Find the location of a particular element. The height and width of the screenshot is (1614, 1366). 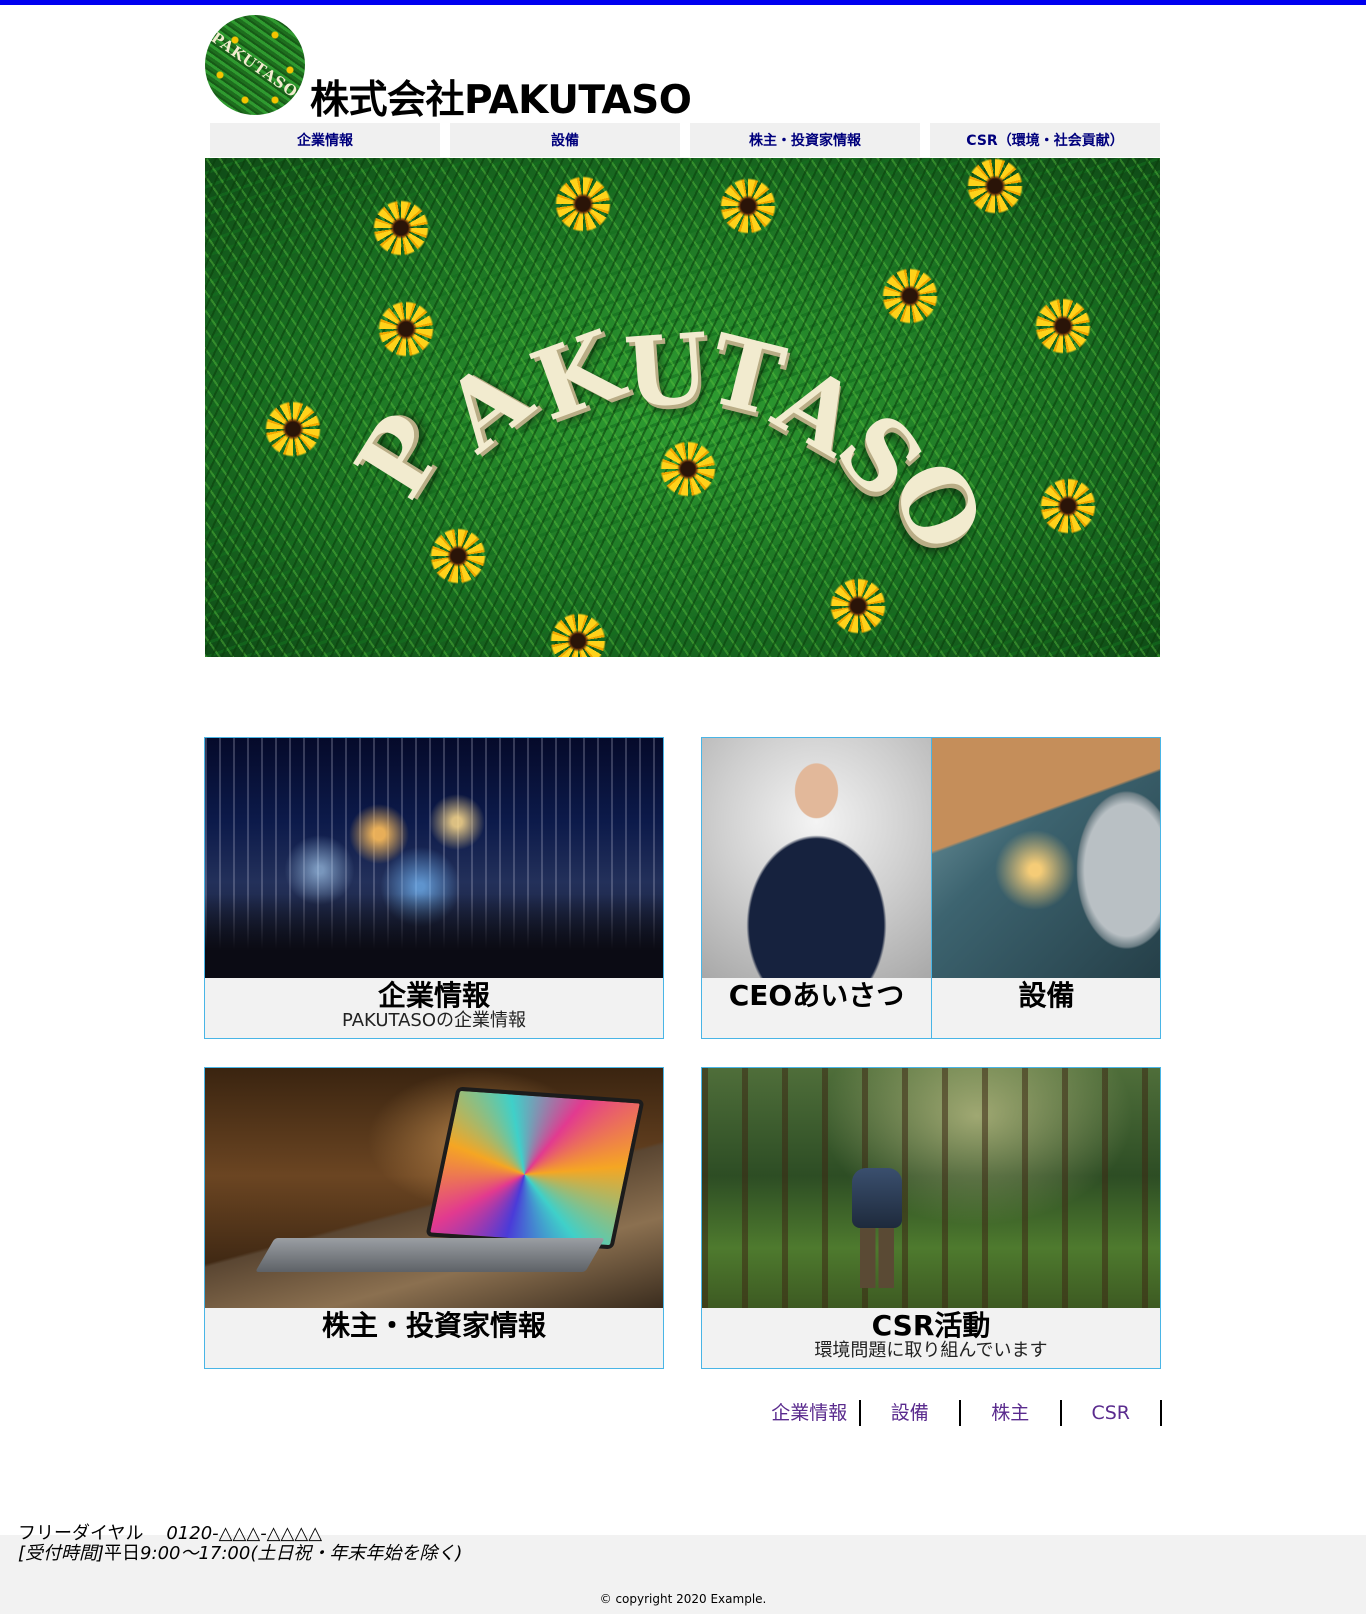

nav-item-company-info: 企業情報 is located at coordinates (325, 140).